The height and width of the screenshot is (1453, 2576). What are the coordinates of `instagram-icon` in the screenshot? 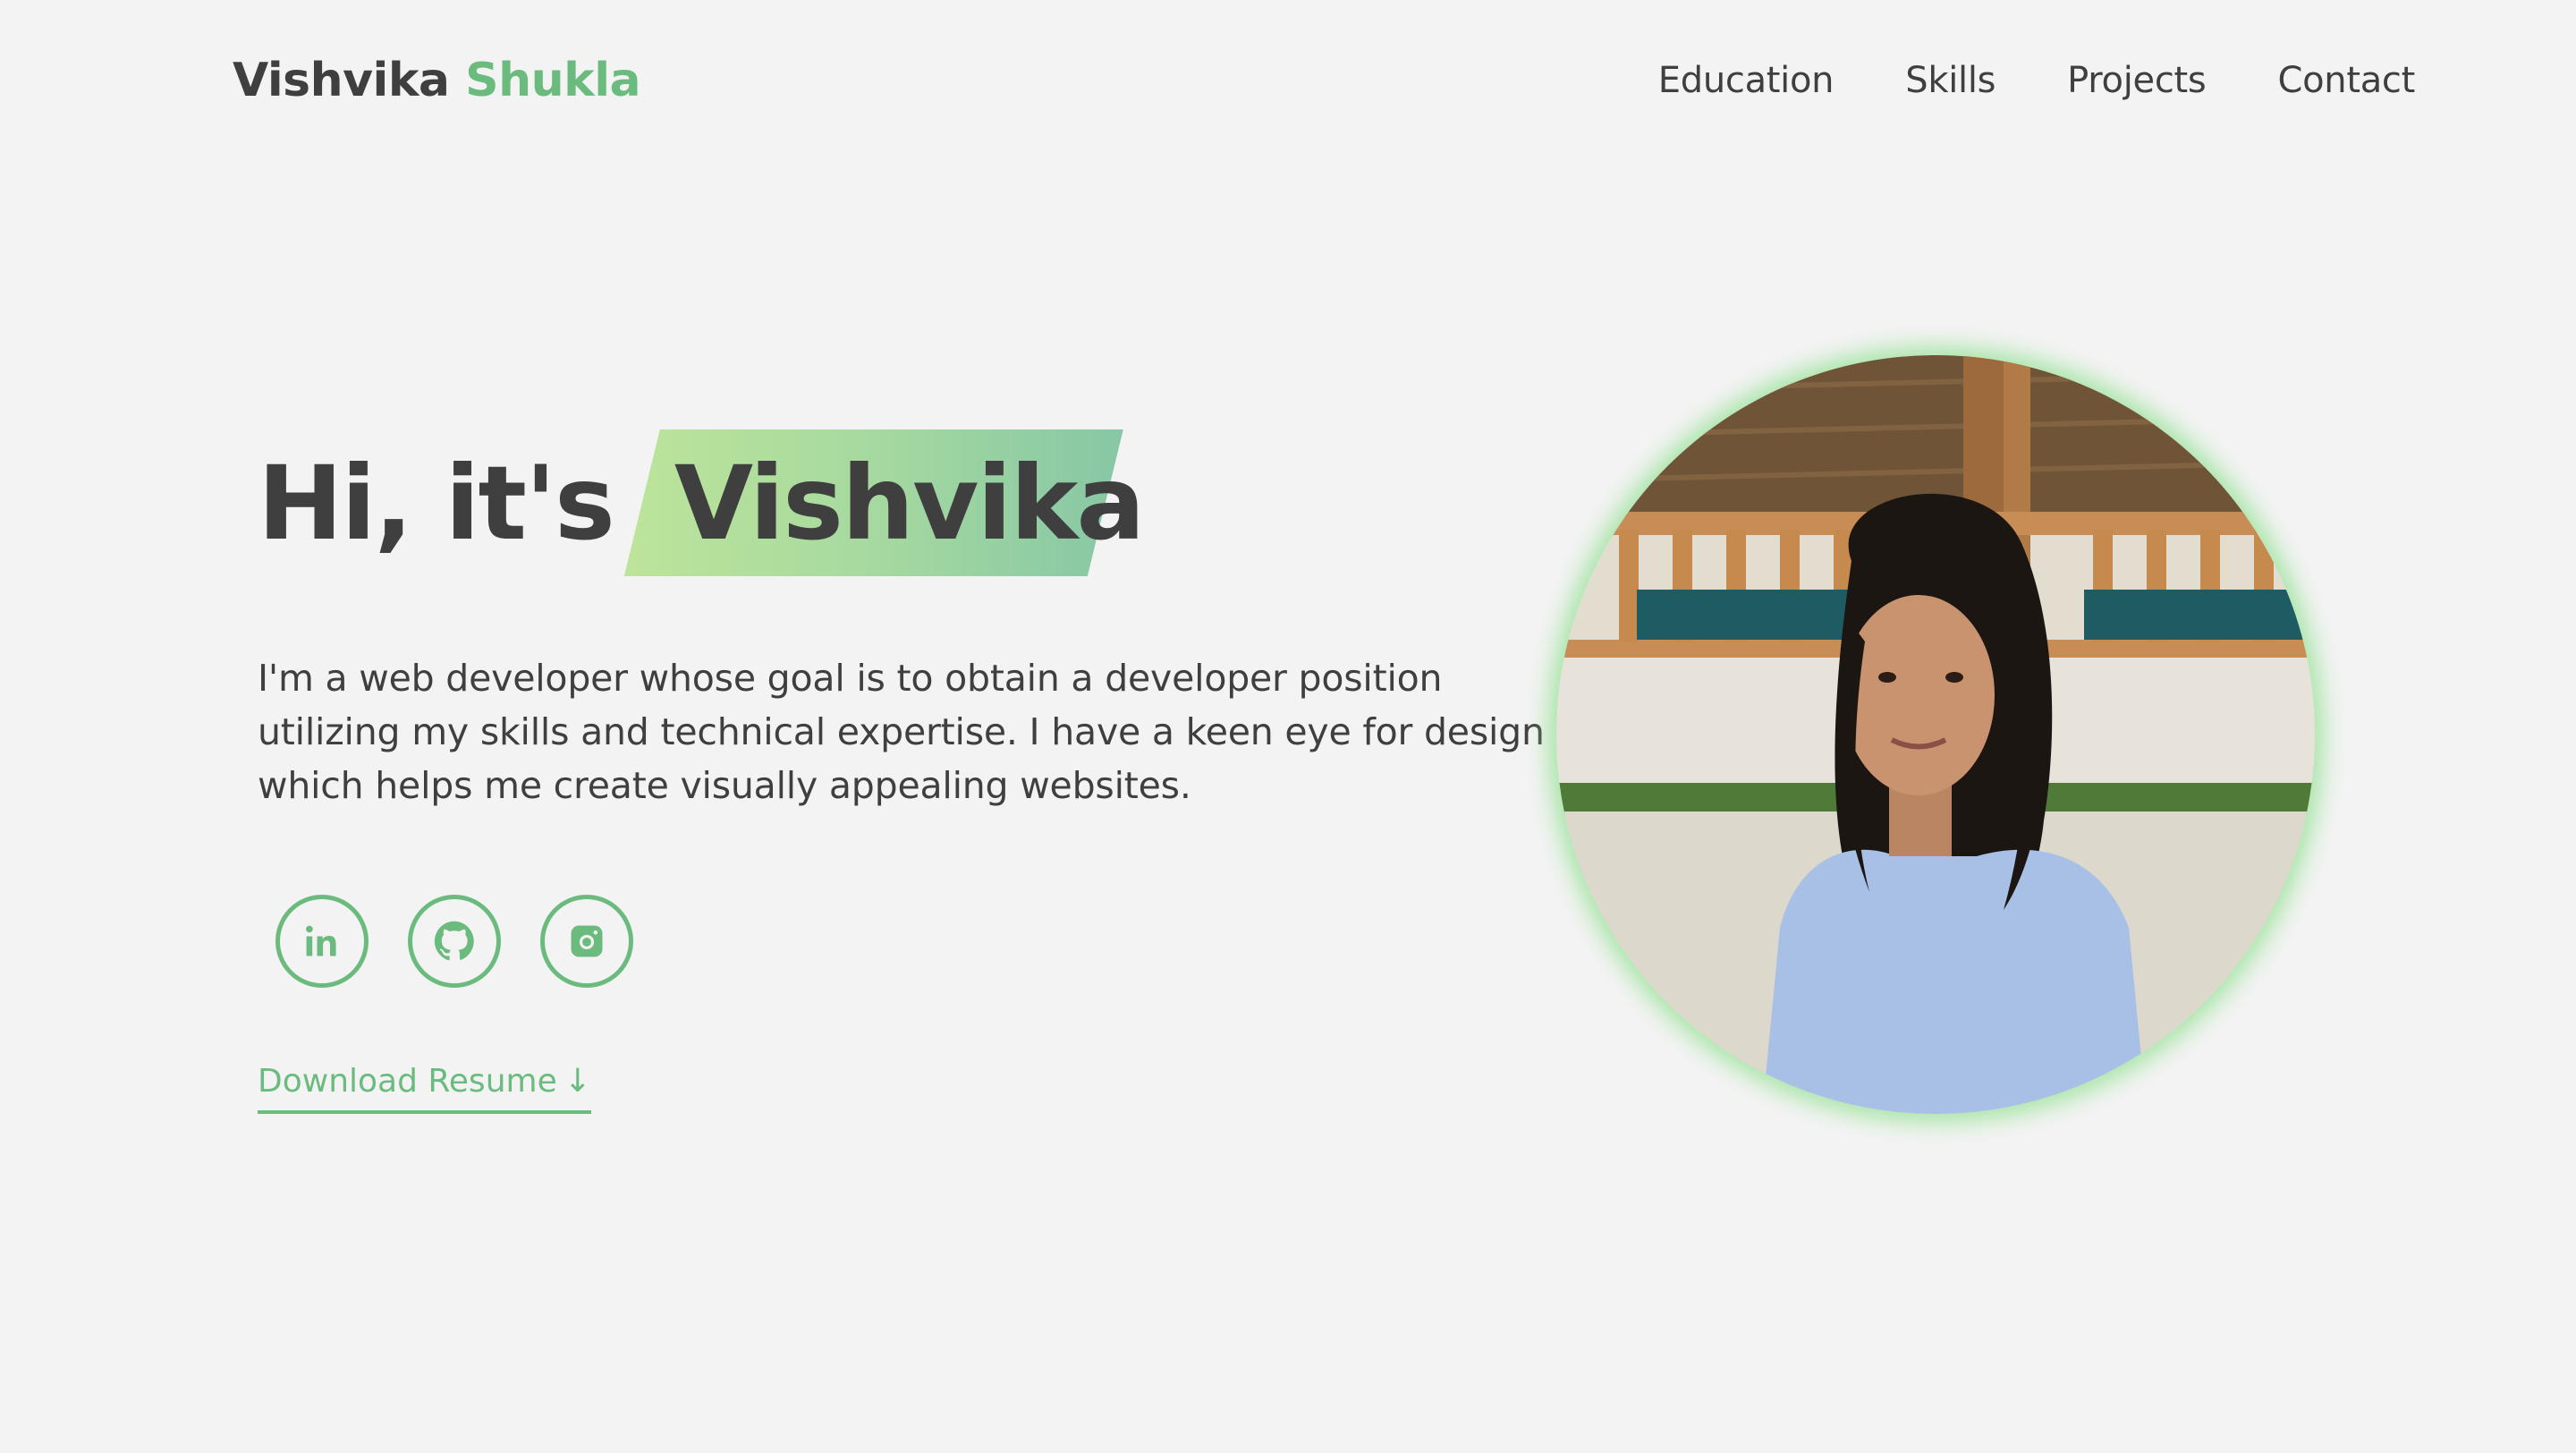 It's located at (587, 941).